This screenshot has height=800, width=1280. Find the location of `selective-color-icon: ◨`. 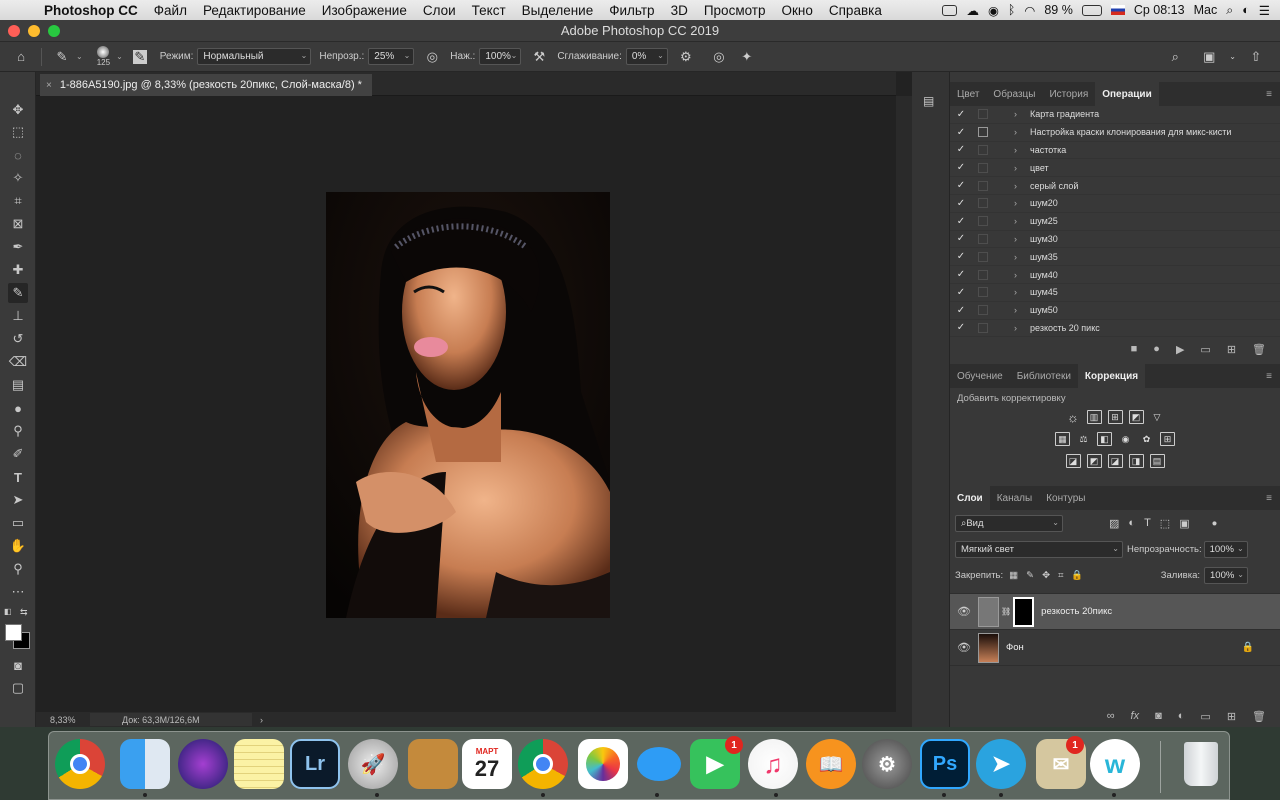

selective-color-icon: ◨ is located at coordinates (1136, 461).